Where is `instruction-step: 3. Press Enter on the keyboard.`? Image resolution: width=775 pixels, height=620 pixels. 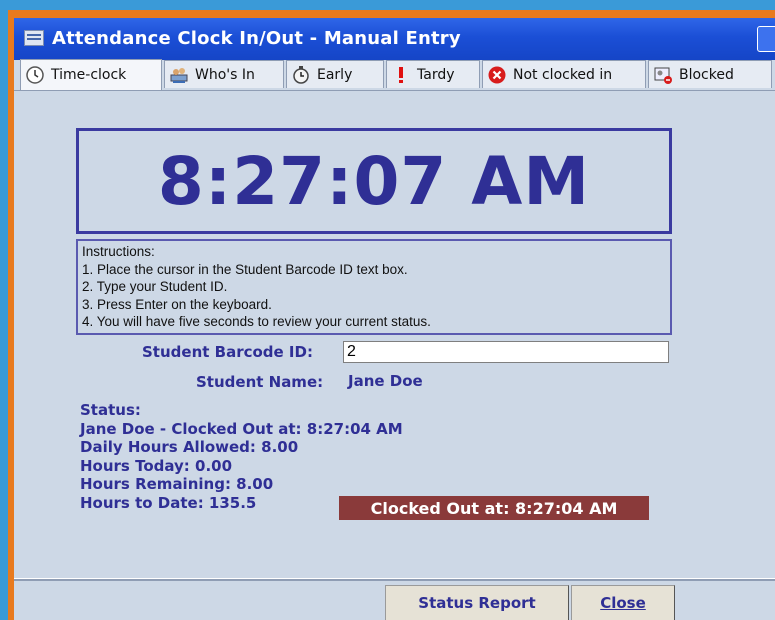
instruction-step: 3. Press Enter on the keyboard. is located at coordinates (177, 304).